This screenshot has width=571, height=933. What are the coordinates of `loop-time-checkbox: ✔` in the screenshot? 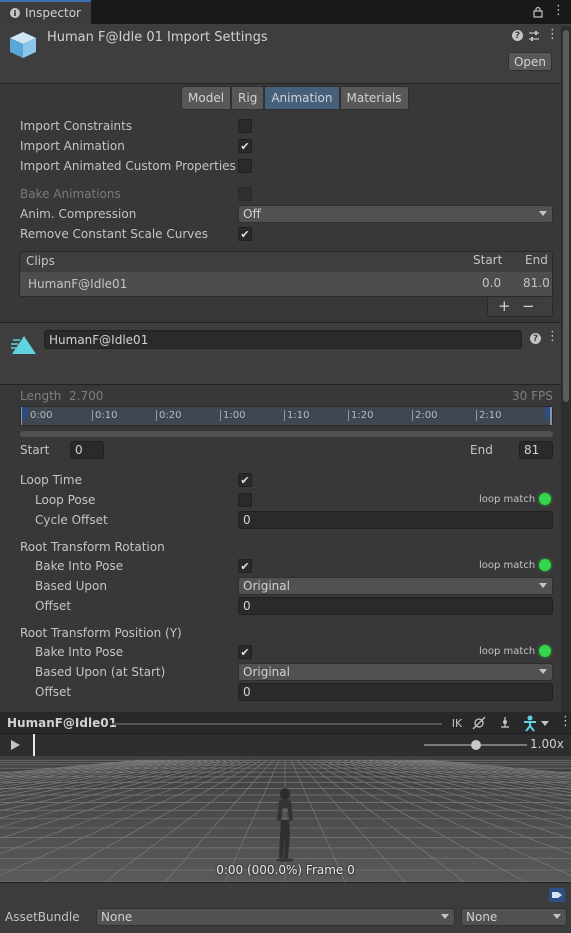 It's located at (245, 480).